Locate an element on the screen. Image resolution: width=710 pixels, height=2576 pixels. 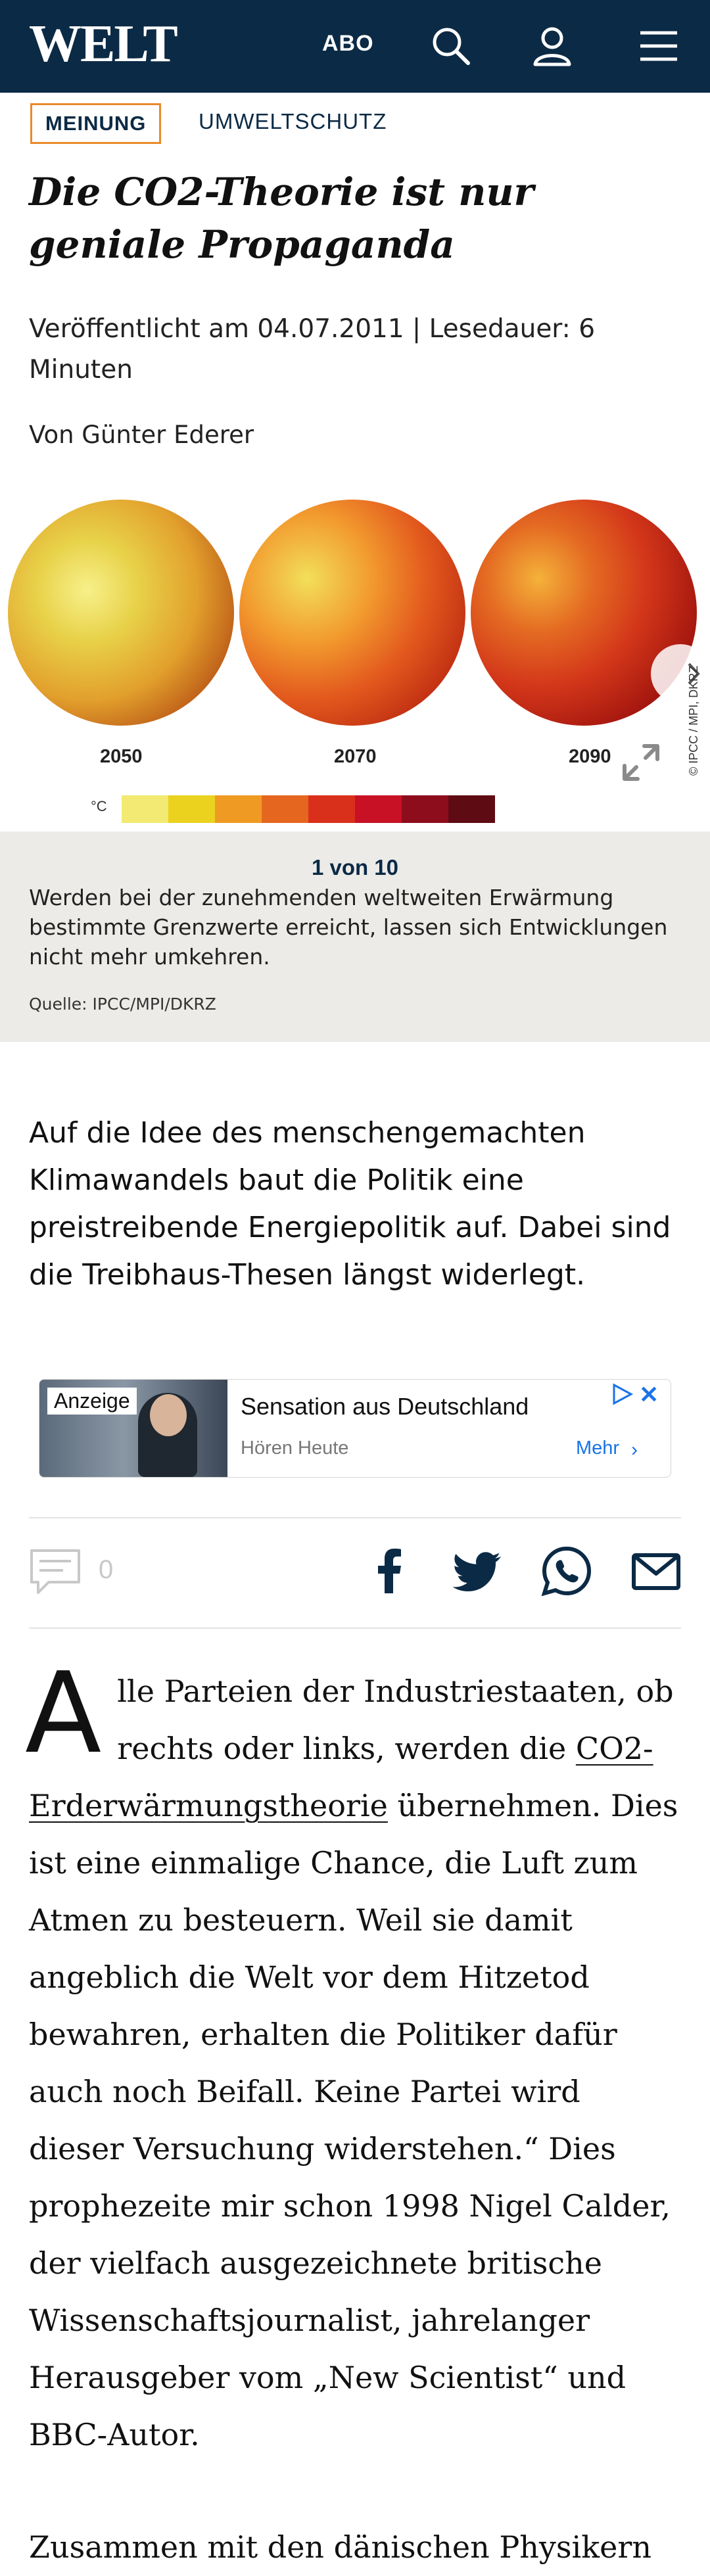
image-source: Quelle: IPCC/MPI/DKRZ is located at coordinates (122, 1004).